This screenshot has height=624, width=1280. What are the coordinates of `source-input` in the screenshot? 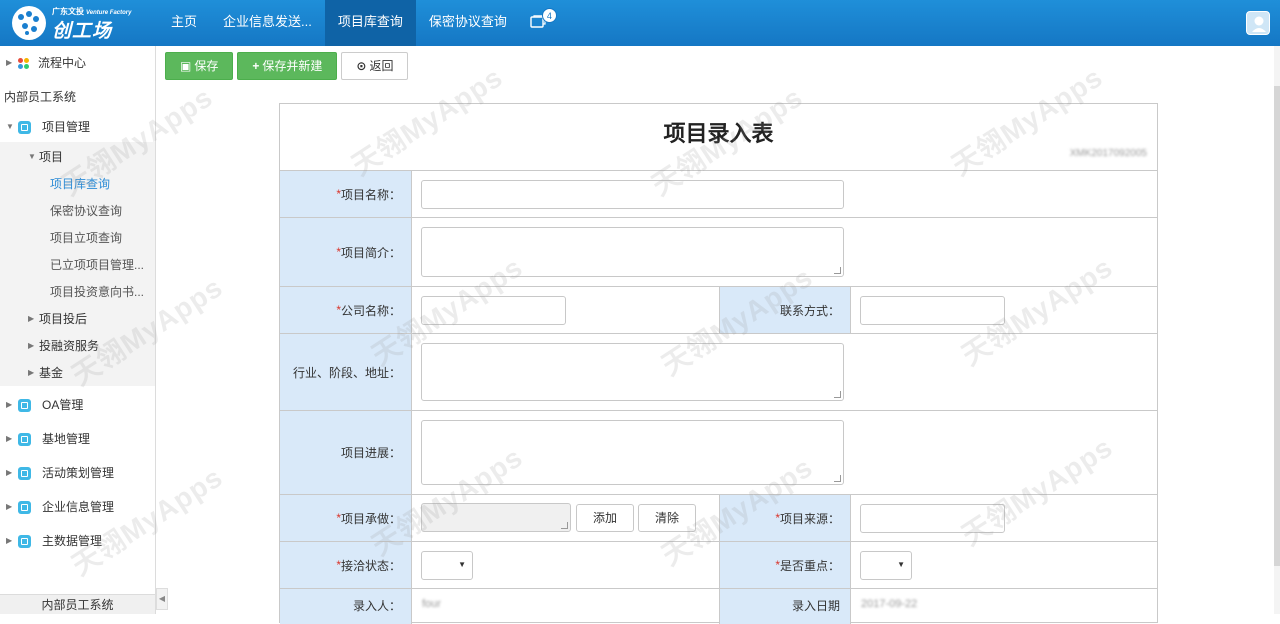 It's located at (932, 518).